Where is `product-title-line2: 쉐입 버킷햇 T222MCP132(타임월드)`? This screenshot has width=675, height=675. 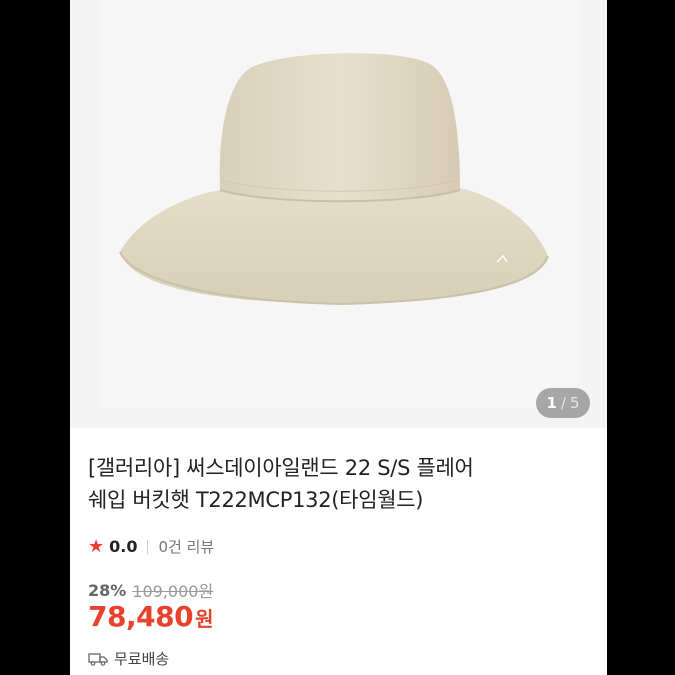 product-title-line2: 쉐입 버킷햇 T222MCP132(타임월드) is located at coordinates (256, 500).